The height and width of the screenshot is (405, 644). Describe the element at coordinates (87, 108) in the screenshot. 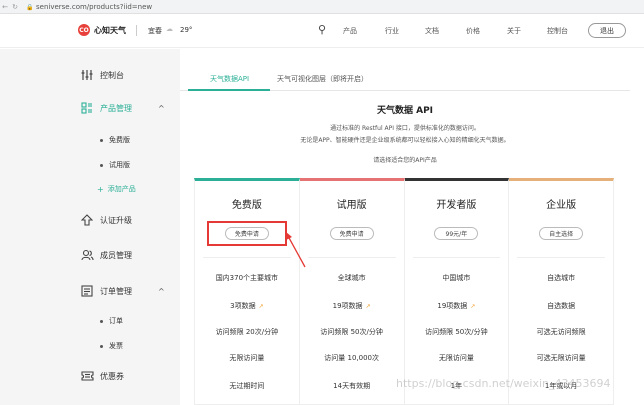

I see `grid-icon` at that location.